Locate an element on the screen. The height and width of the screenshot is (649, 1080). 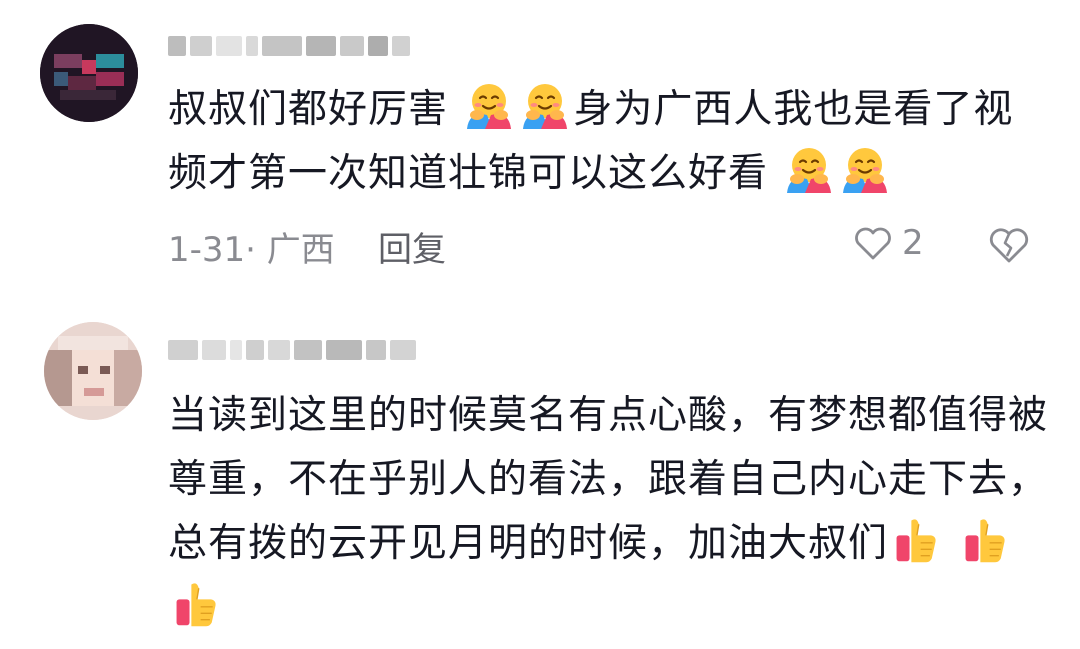
reply-button: 回复 is located at coordinates (412, 246).